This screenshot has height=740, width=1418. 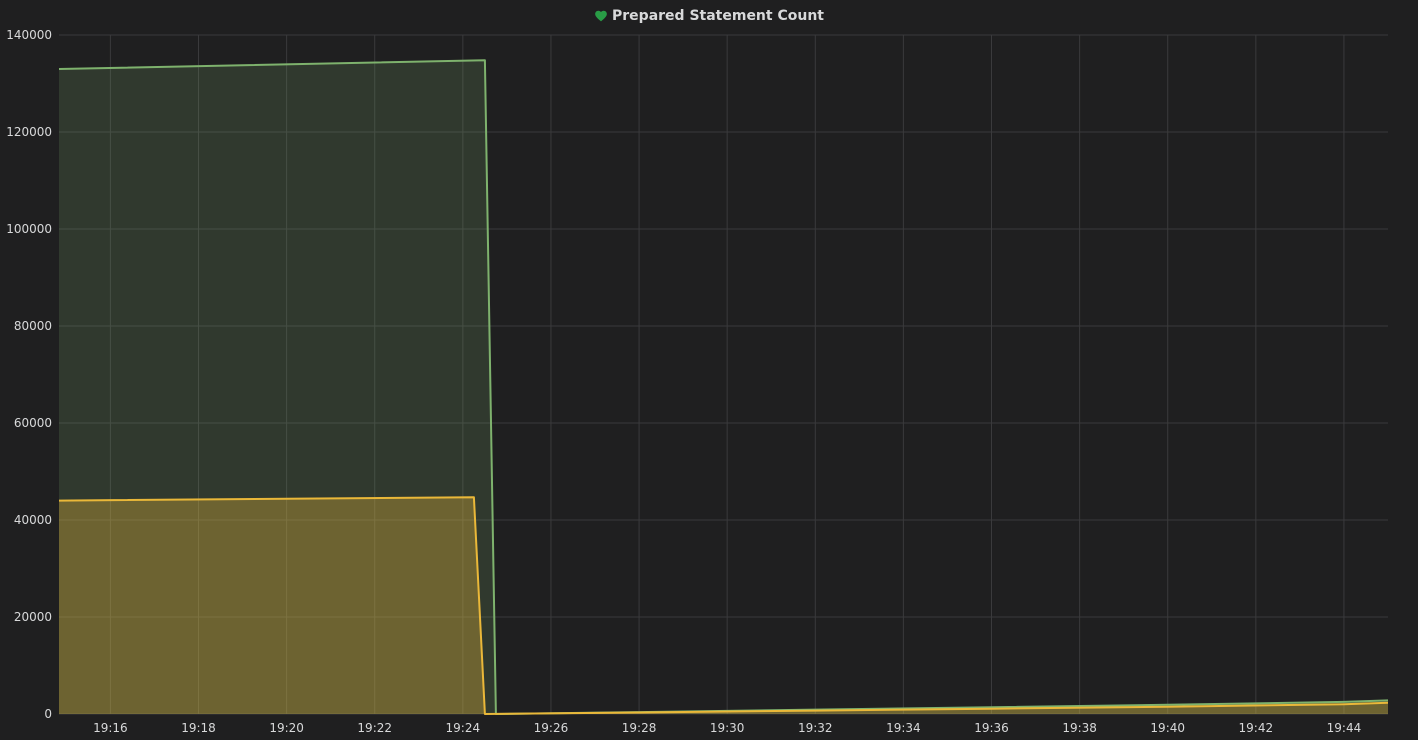 What do you see at coordinates (286, 728) in the screenshot?
I see `x-tick-label: 19:20` at bounding box center [286, 728].